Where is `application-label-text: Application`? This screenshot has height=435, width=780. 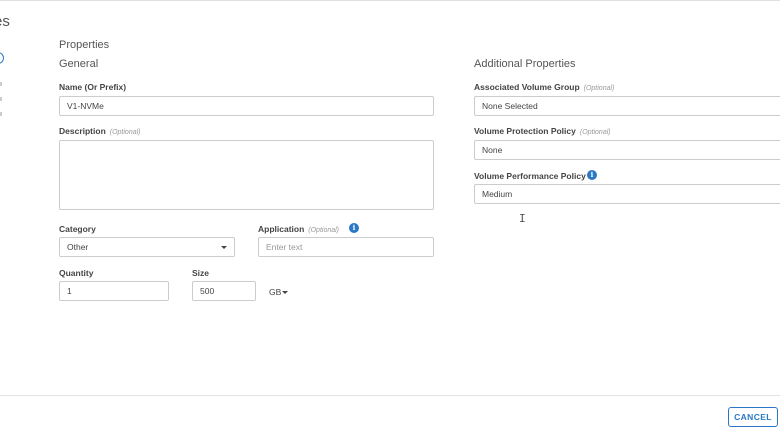 application-label-text: Application is located at coordinates (281, 229).